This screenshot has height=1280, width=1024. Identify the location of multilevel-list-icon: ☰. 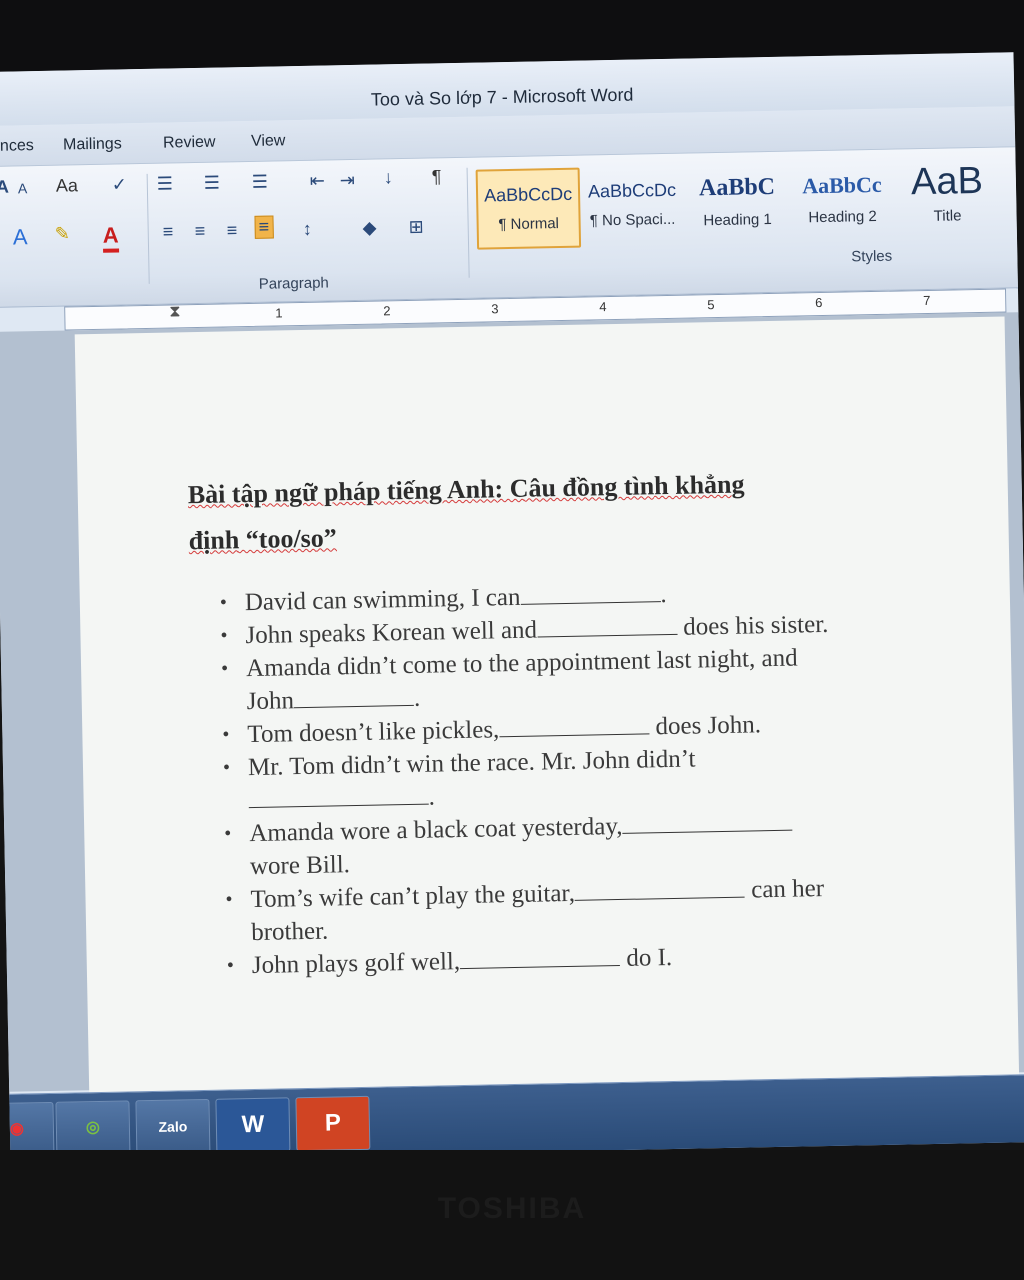
(260, 182).